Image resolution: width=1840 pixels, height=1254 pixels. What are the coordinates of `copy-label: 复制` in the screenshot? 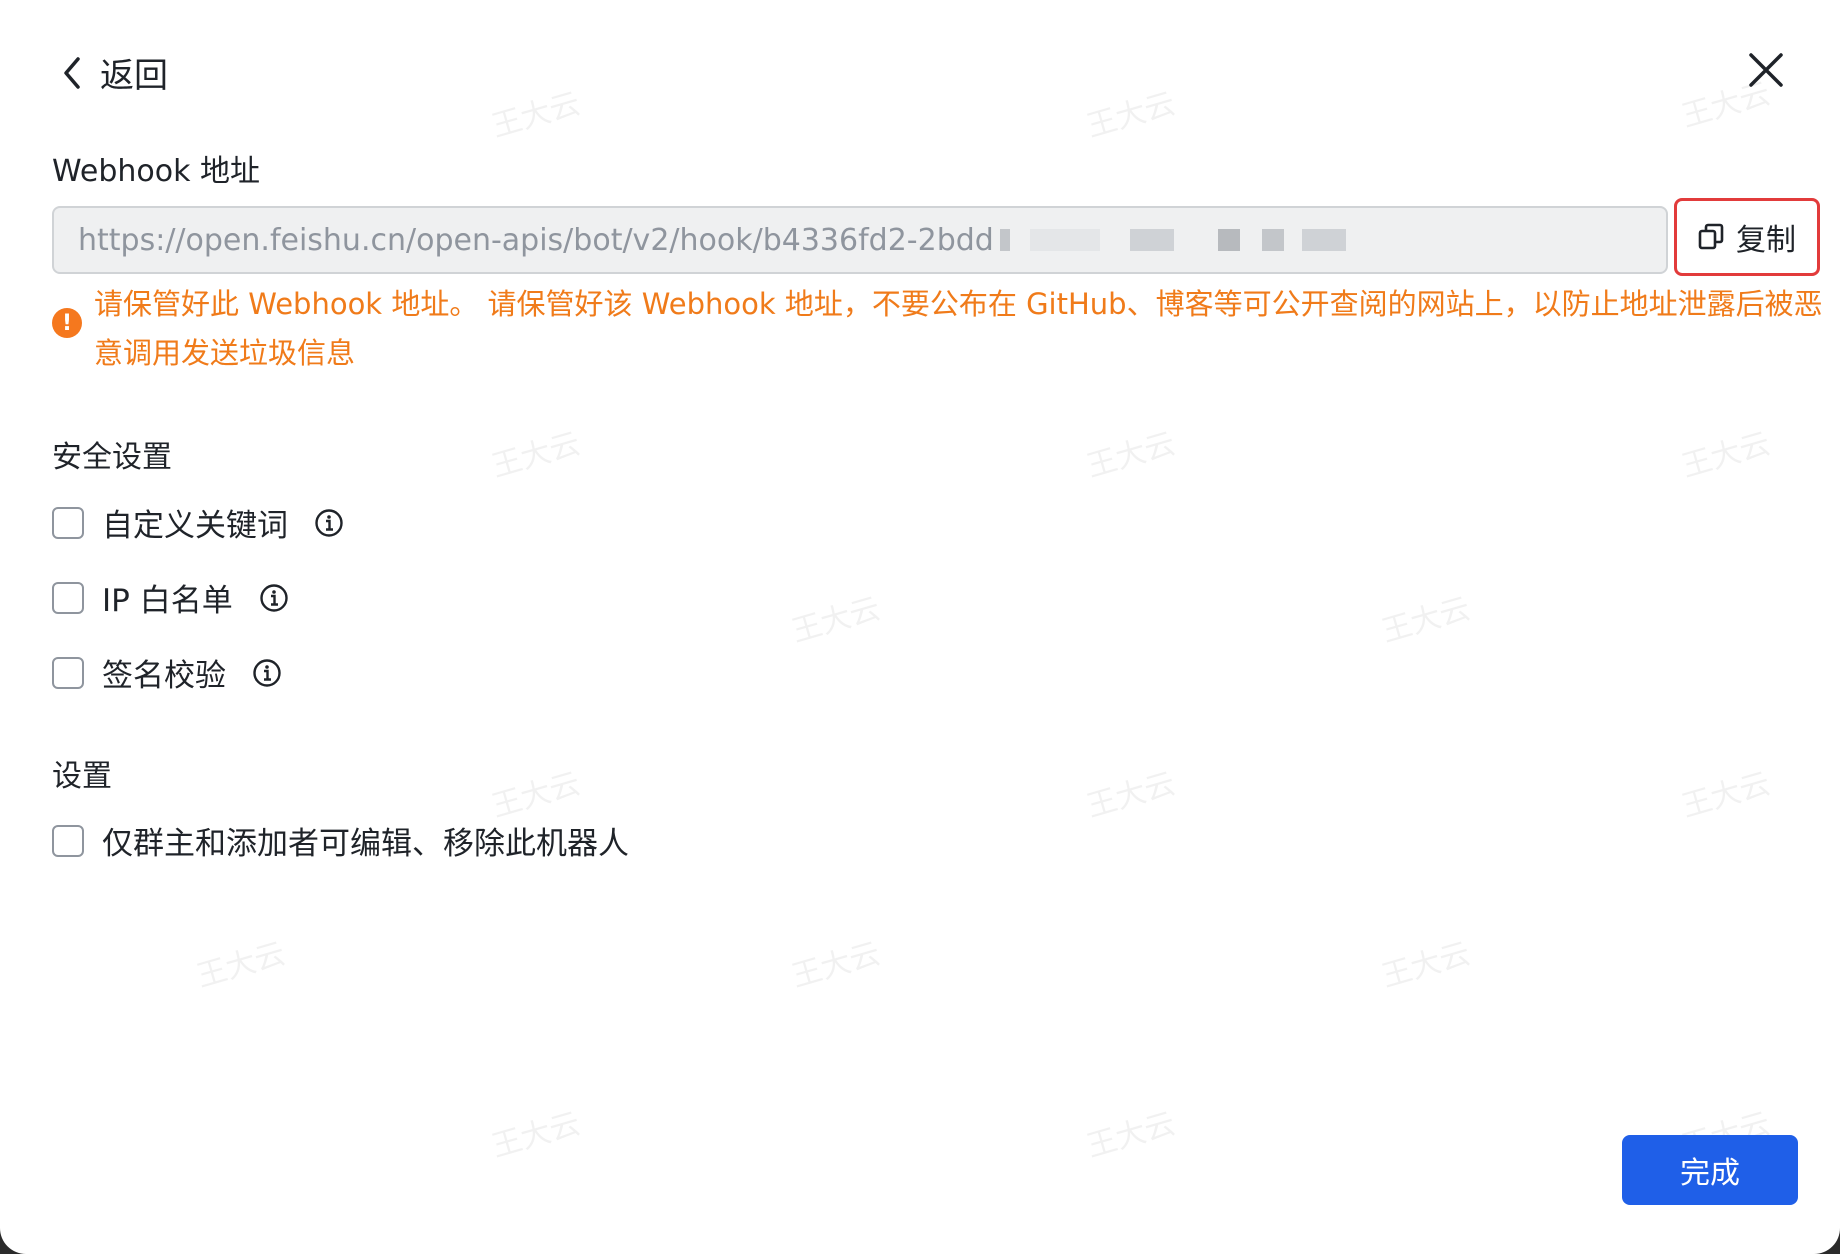 It's located at (1766, 240).